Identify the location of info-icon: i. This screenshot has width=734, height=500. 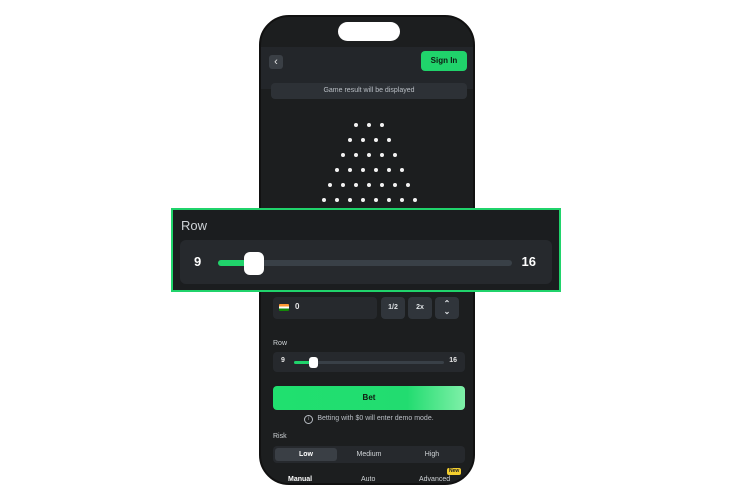
(309, 419).